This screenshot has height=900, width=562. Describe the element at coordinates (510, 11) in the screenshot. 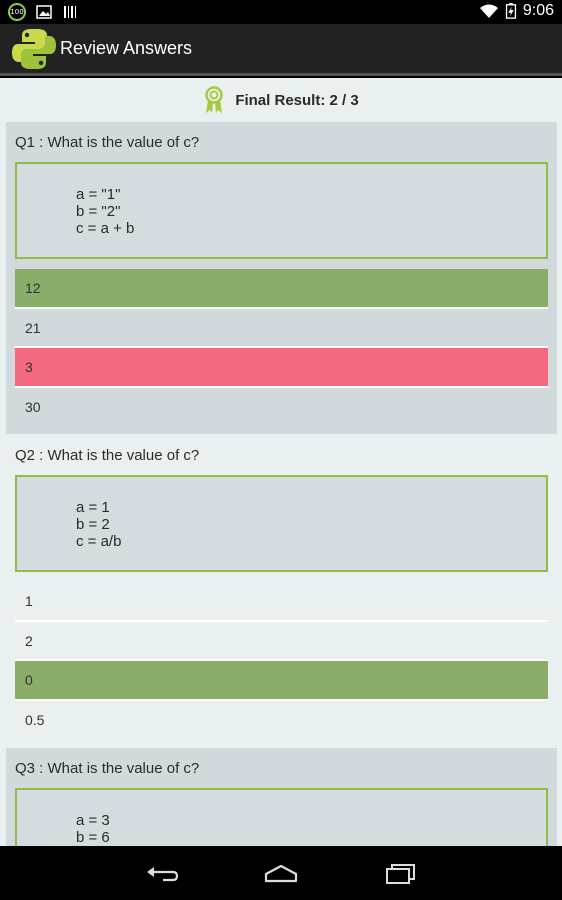

I see `battery-charging-icon` at that location.